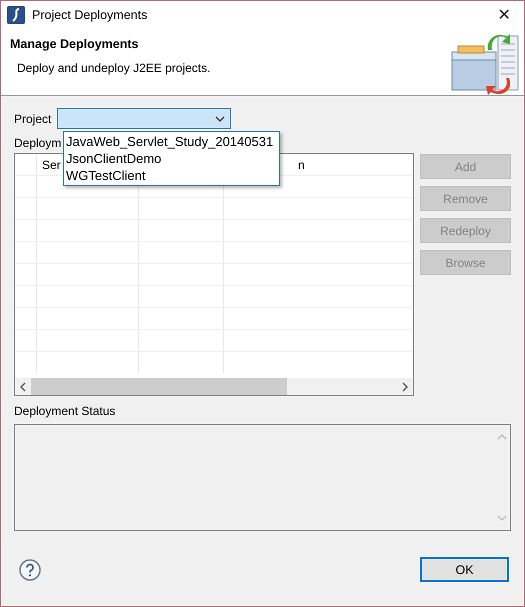 The image size is (525, 607). I want to click on scroll-left-icon, so click(23, 387).